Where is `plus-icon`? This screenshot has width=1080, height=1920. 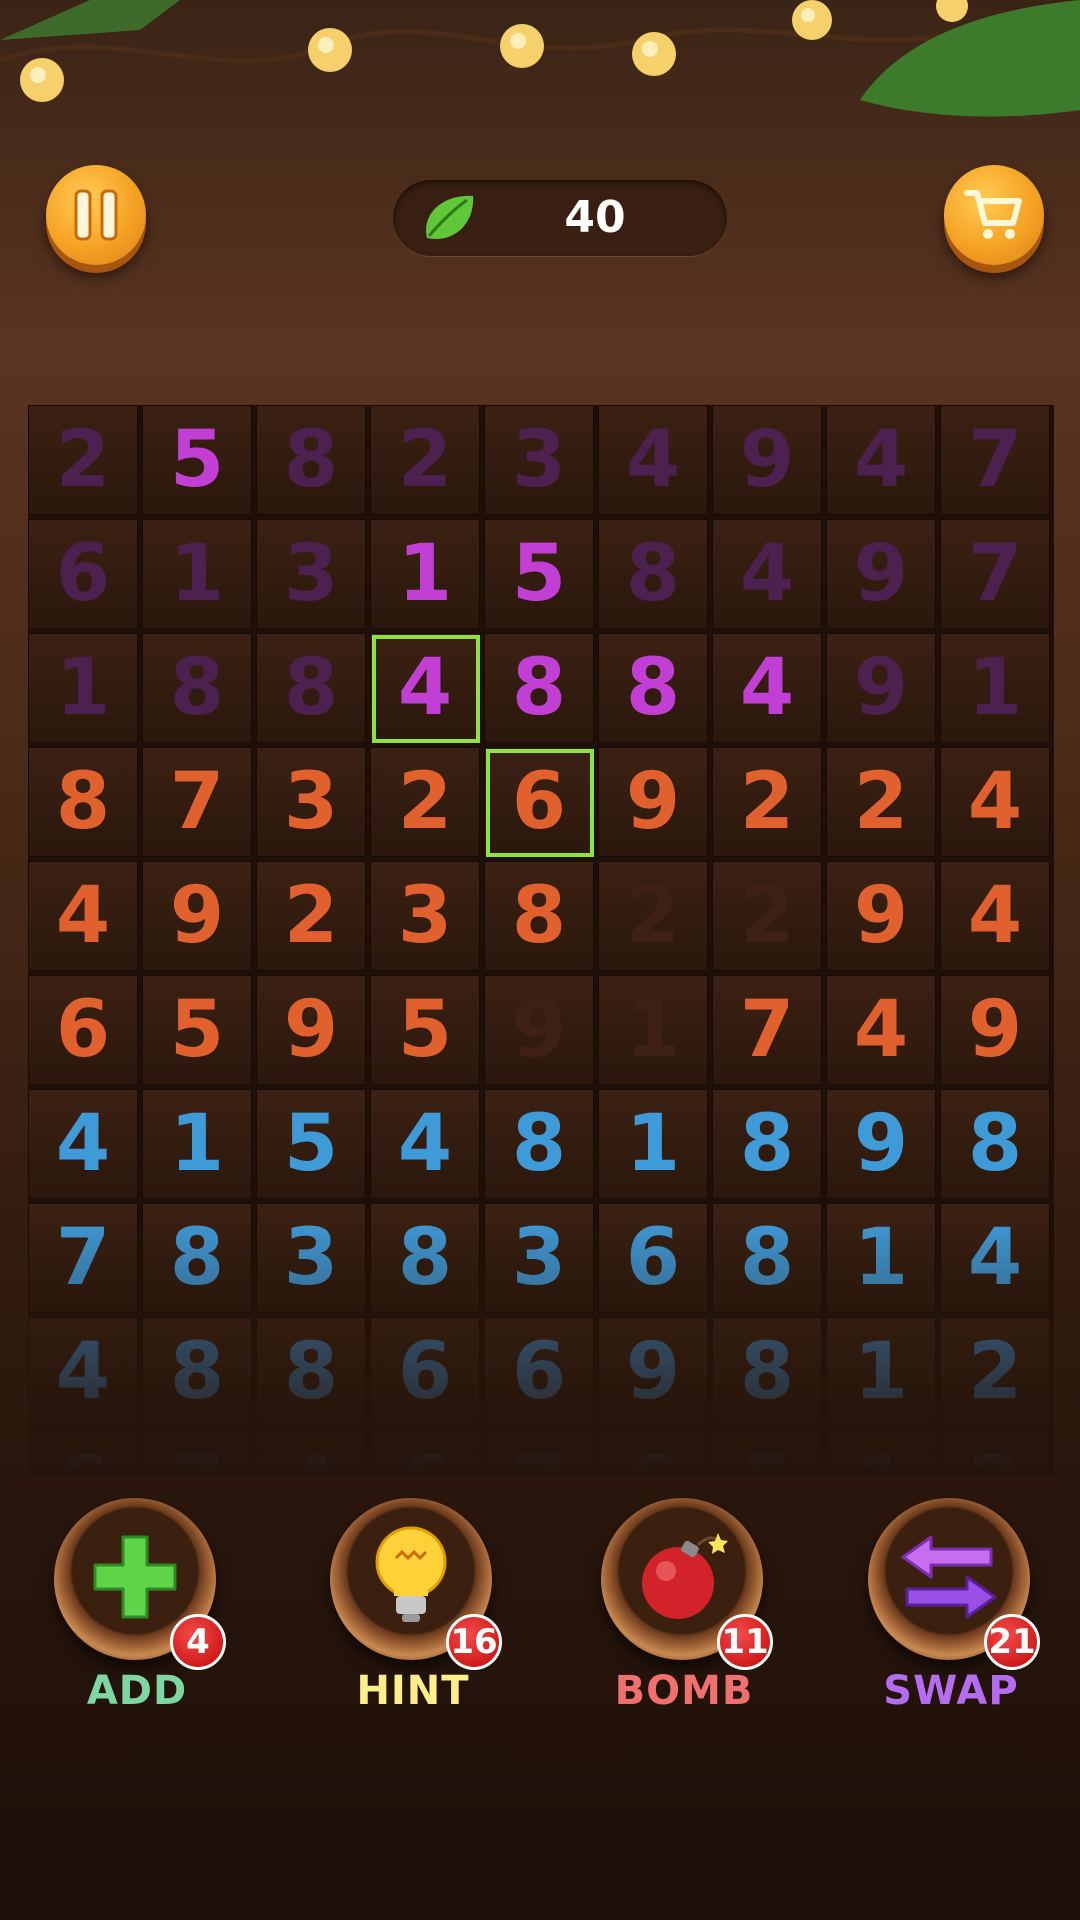
plus-icon is located at coordinates (135, 1579).